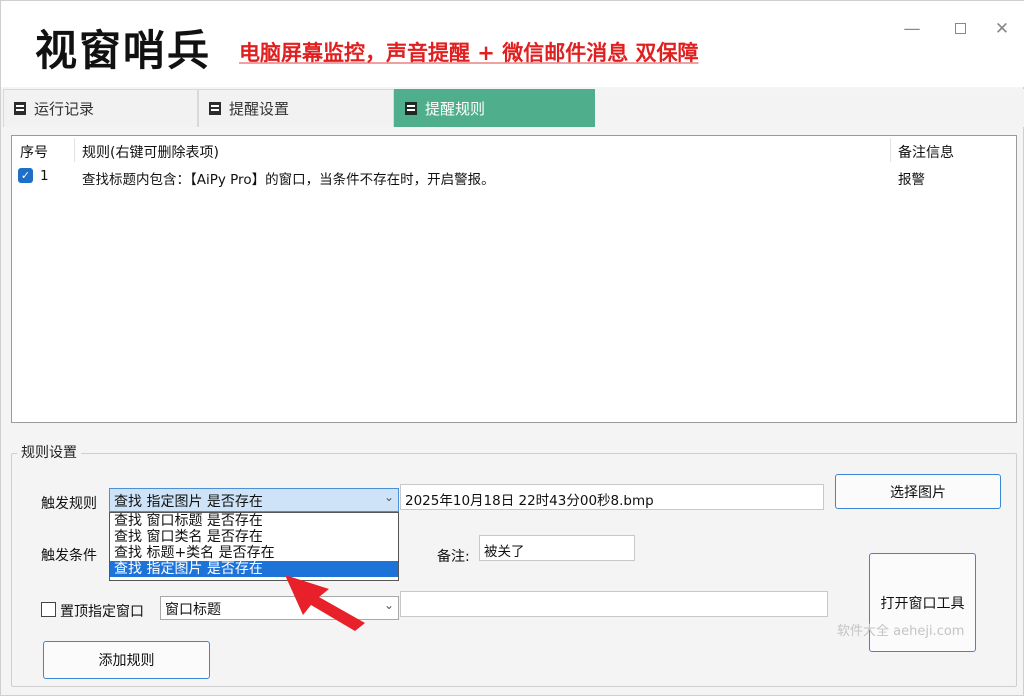 This screenshot has height=696, width=1024. I want to click on note-label: 备注:, so click(453, 557).